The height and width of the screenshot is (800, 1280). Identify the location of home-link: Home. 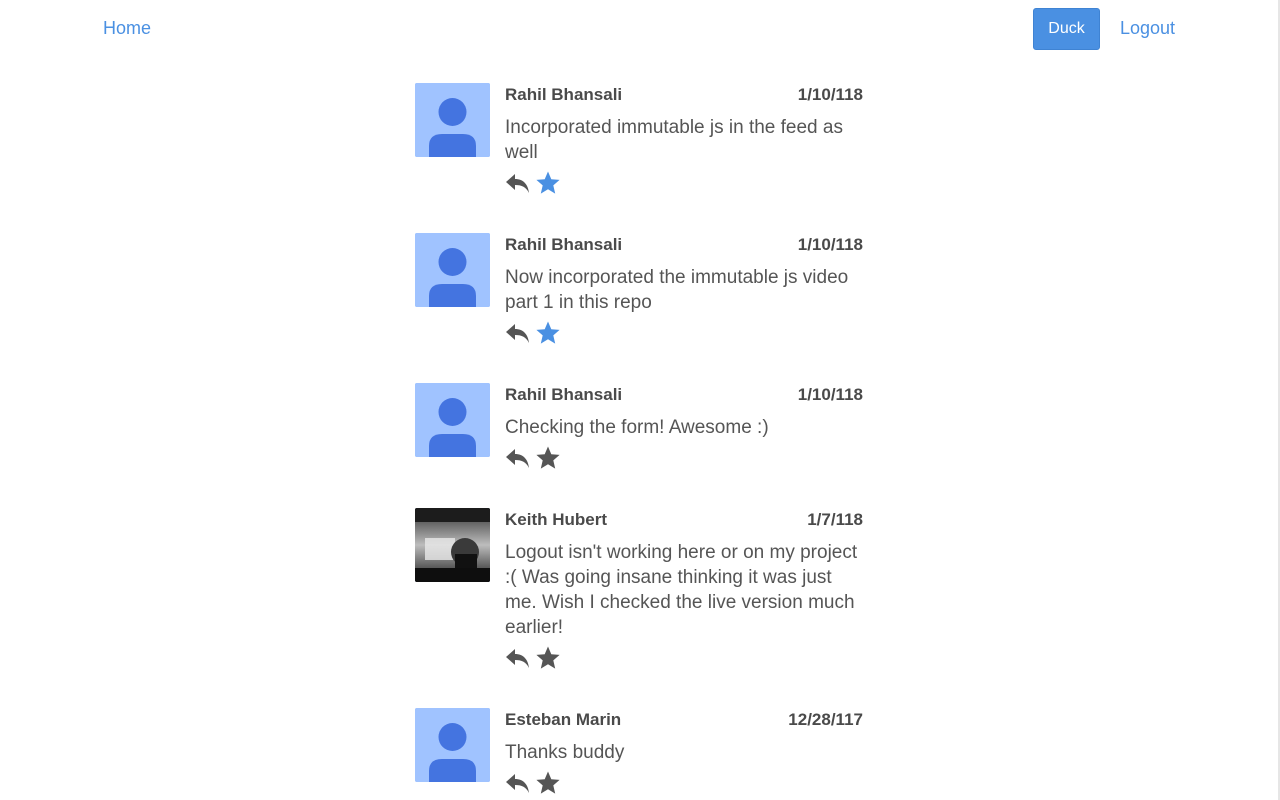
(127, 28).